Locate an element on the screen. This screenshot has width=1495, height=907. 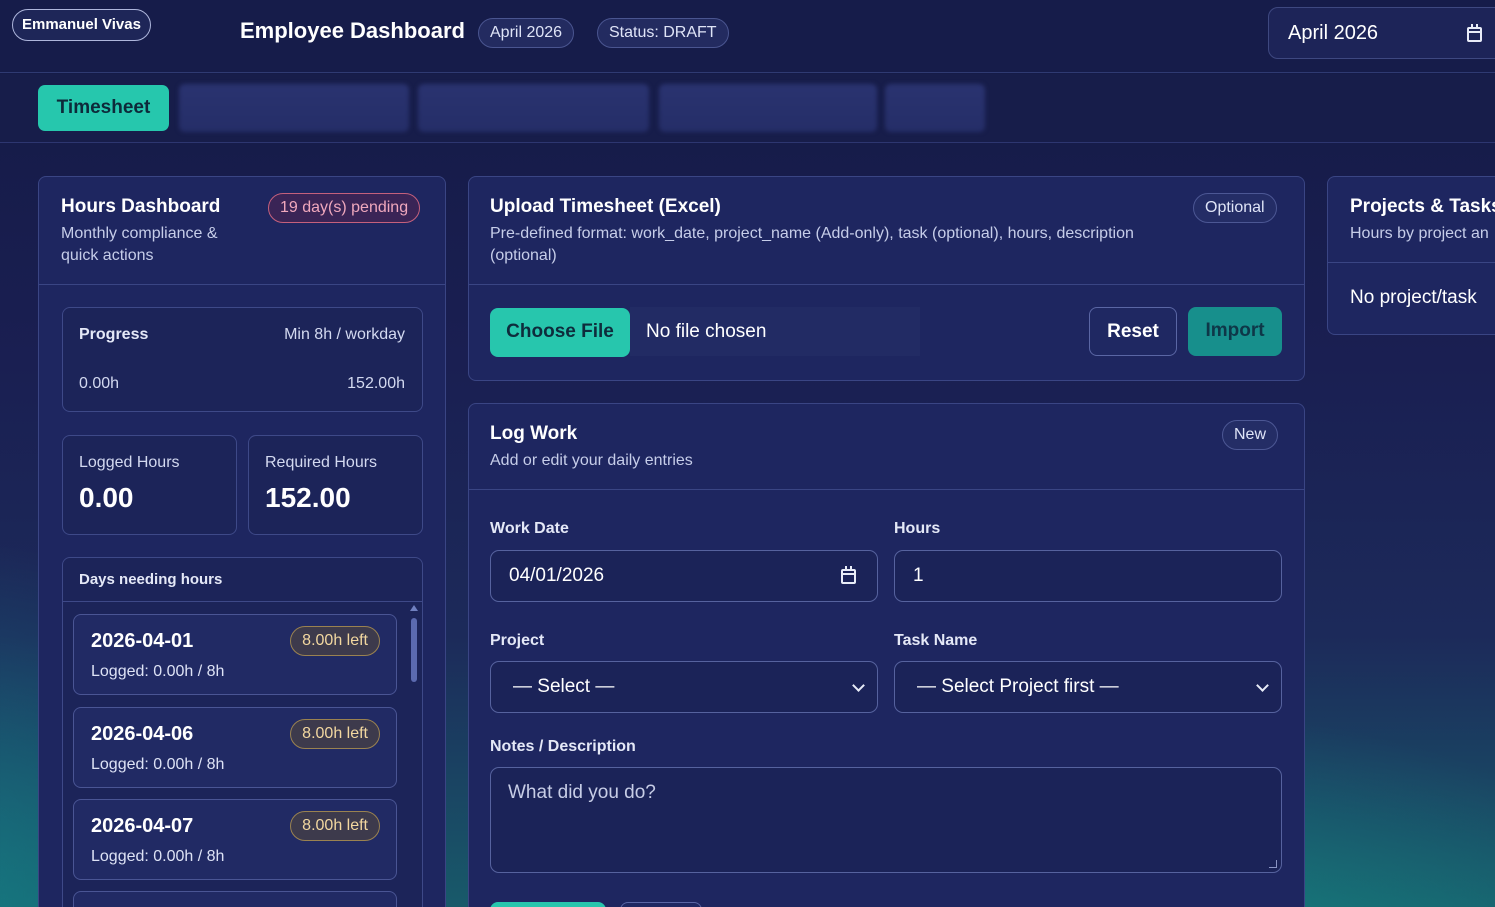
pending-days-badge: 19 day(s) pending is located at coordinates (344, 208).